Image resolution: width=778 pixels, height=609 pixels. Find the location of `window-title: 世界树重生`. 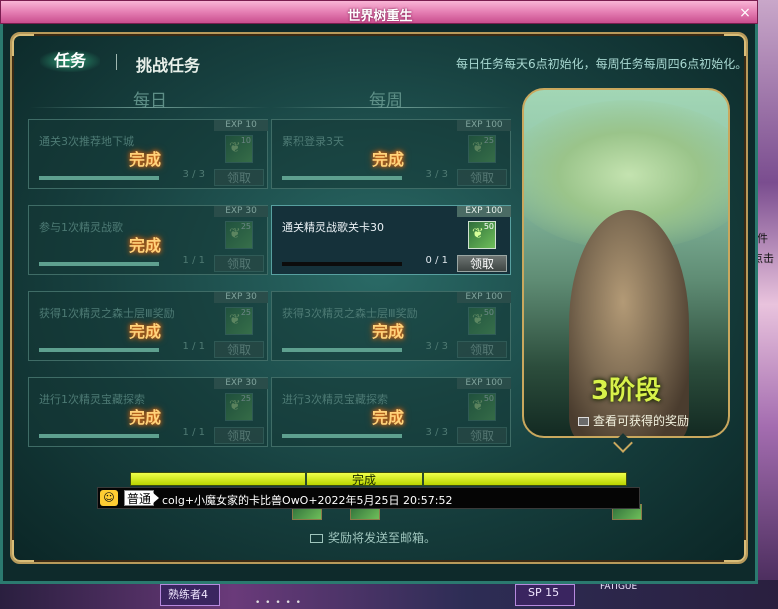

window-title: 世界树重生 is located at coordinates (380, 16).